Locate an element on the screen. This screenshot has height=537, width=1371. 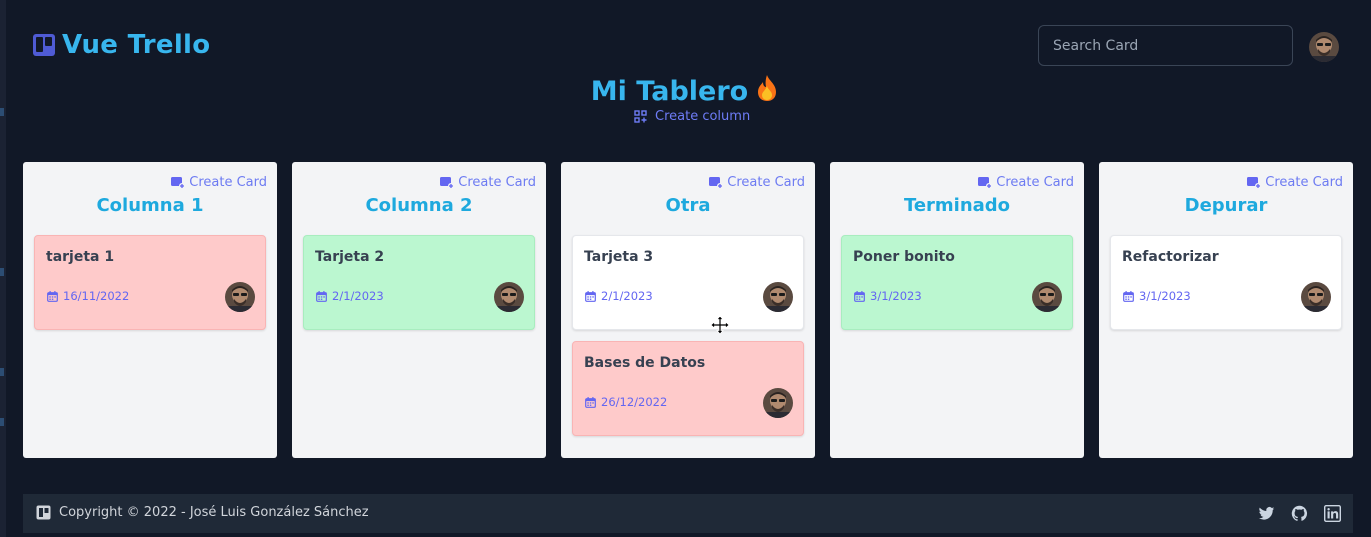
user-avatar is located at coordinates (1324, 47).